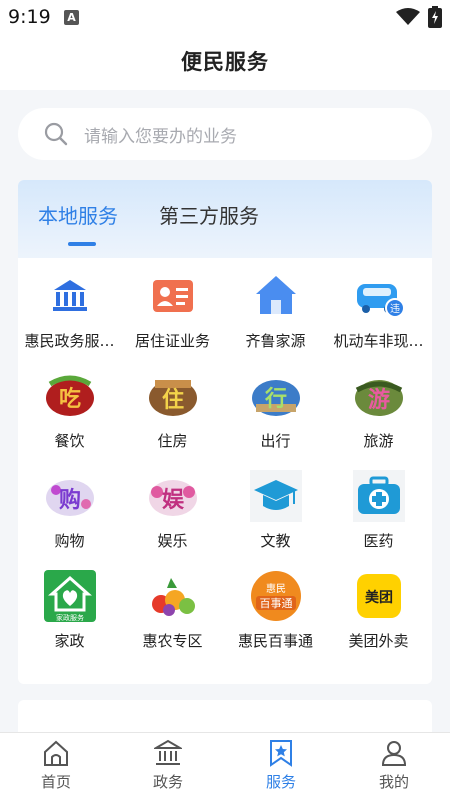  I want to click on svg-text: 游, so click(379, 400).